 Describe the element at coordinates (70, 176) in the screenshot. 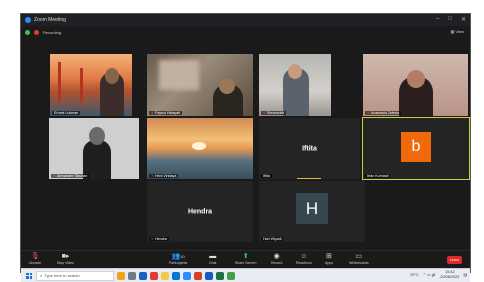

I see `participant-name: ✕Alexander Siburian` at that location.